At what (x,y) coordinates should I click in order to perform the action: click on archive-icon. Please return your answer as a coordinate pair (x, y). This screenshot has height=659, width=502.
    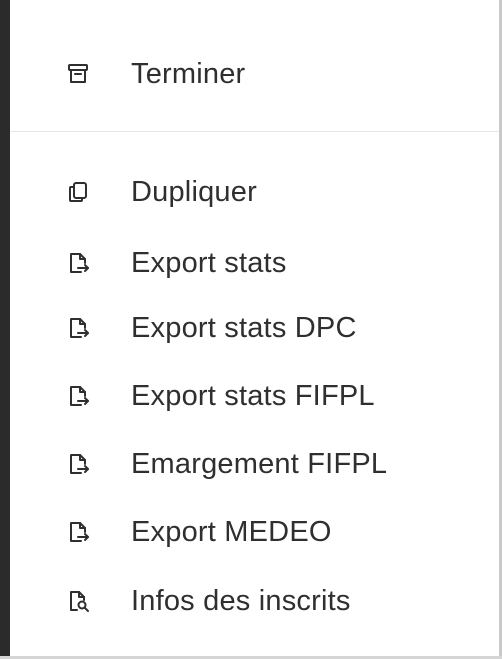
    Looking at the image, I should click on (78, 74).